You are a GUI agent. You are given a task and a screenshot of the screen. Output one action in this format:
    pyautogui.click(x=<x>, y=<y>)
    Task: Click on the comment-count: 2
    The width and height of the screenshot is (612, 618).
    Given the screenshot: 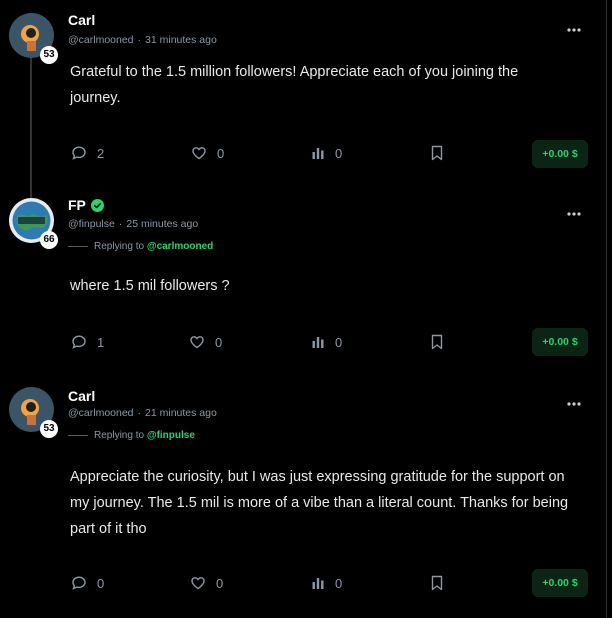 What is the action you would take?
    pyautogui.click(x=101, y=153)
    